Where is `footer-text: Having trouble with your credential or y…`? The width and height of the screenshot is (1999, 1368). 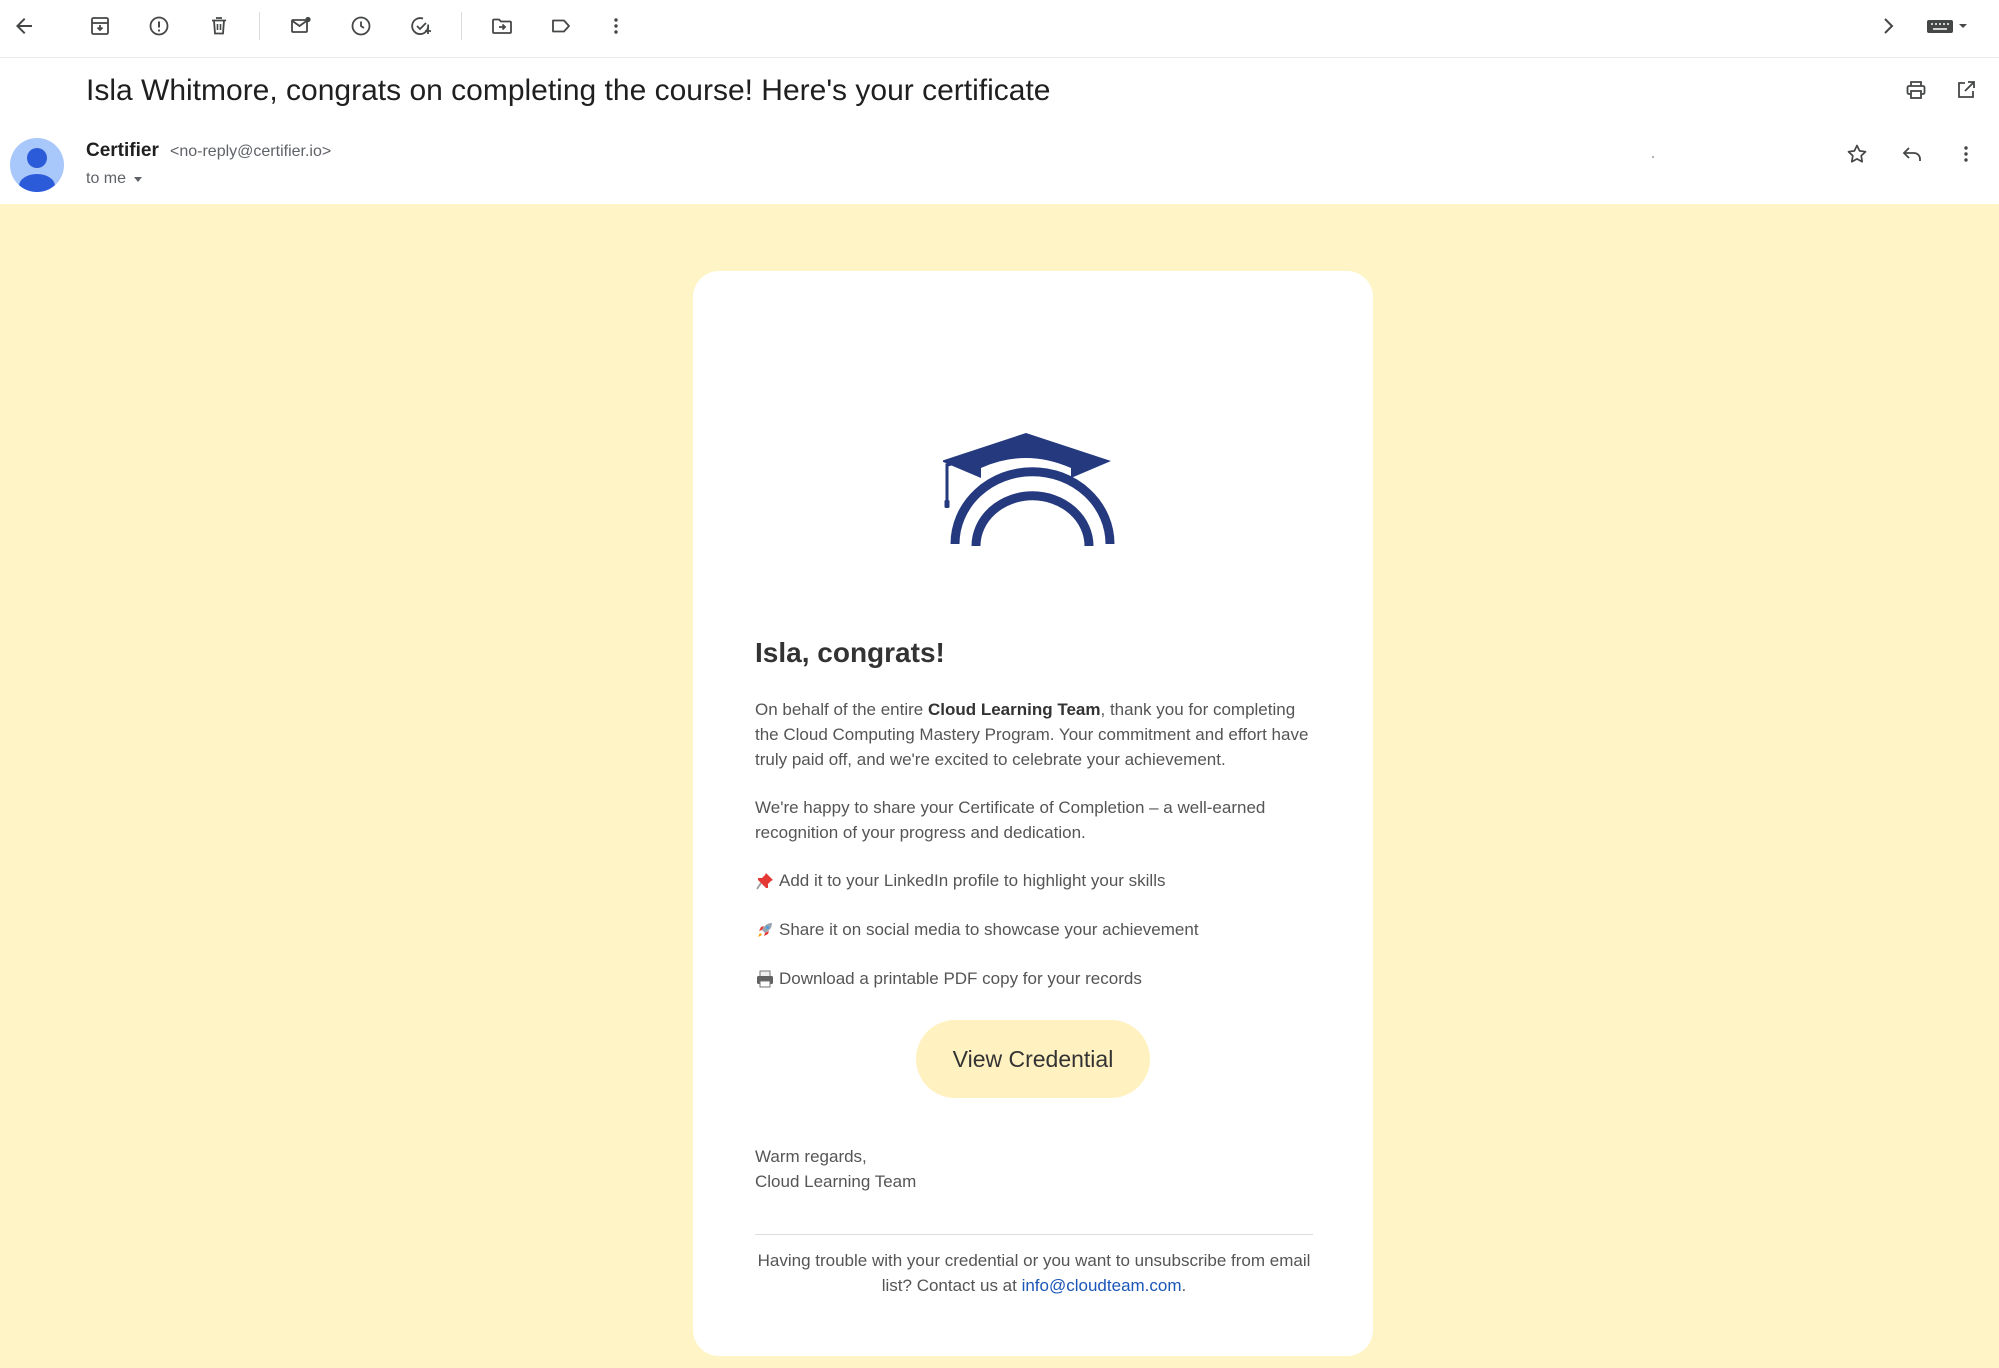 footer-text: Having trouble with your credential or y… is located at coordinates (1034, 1273).